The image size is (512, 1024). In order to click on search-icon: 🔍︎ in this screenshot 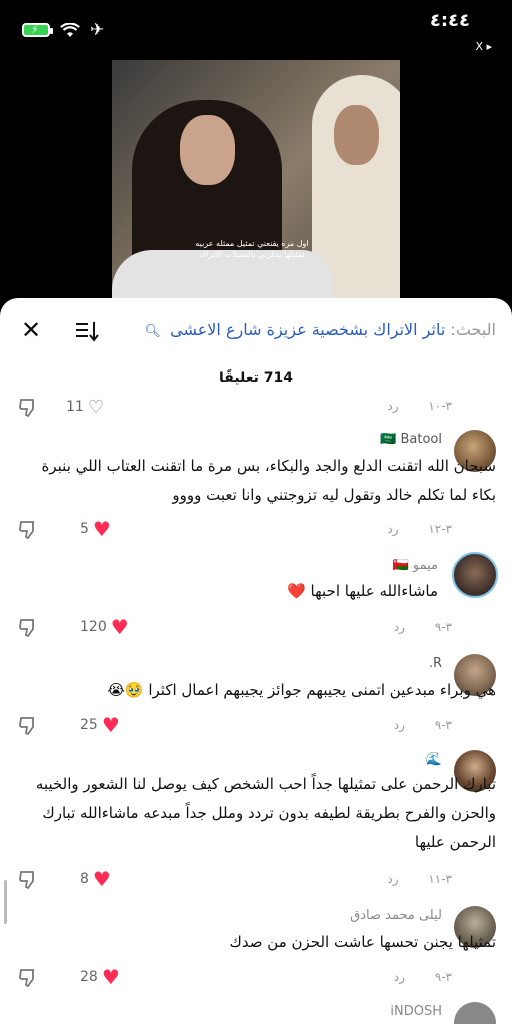, I will do `click(153, 331)`.